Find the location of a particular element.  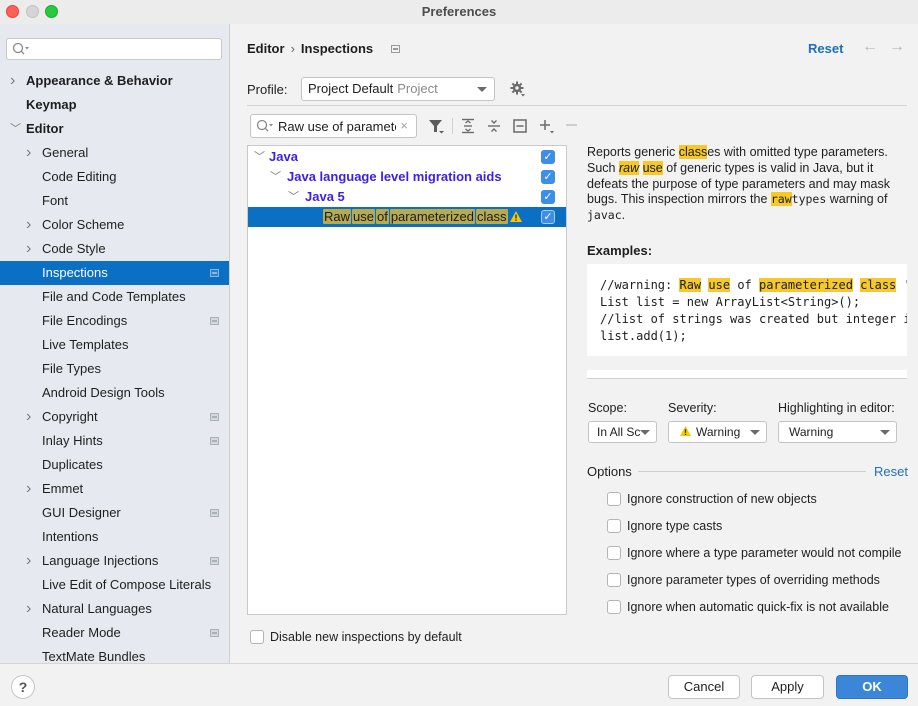

sidebar-item-label: GUI Designer is located at coordinates (81, 512).